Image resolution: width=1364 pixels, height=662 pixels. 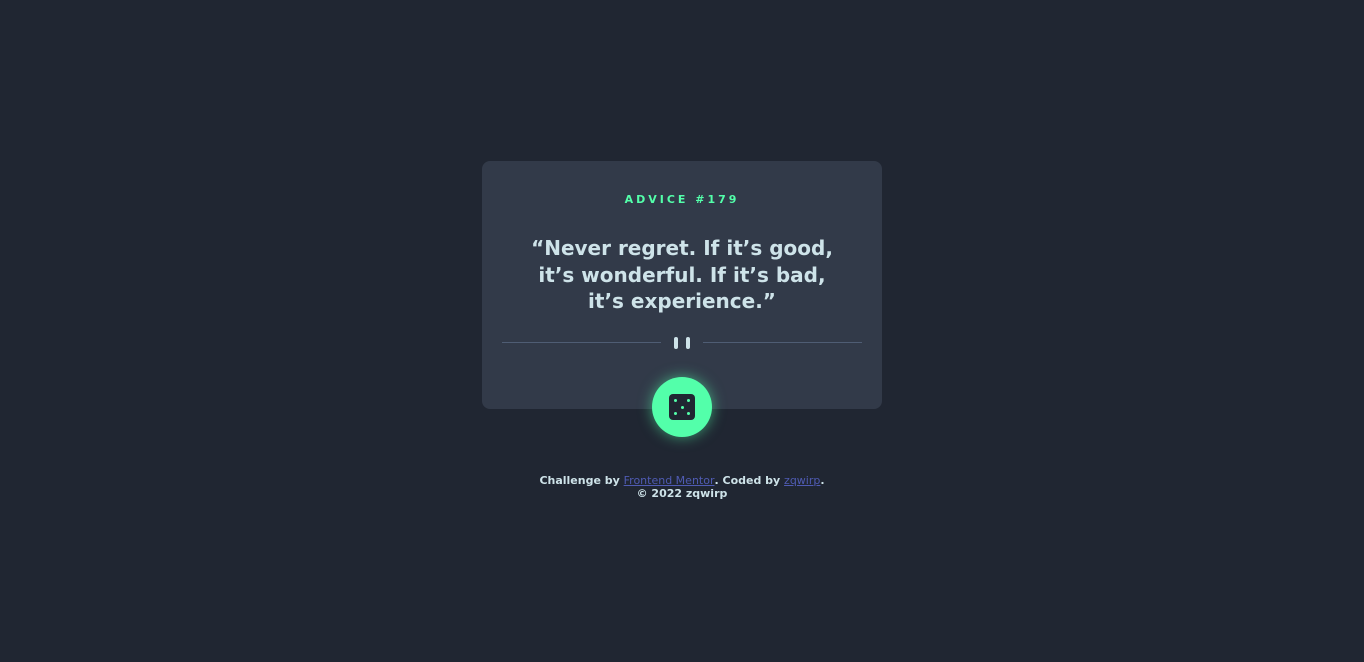 I want to click on copyright: © 2022 zqwirp, so click(x=682, y=493).